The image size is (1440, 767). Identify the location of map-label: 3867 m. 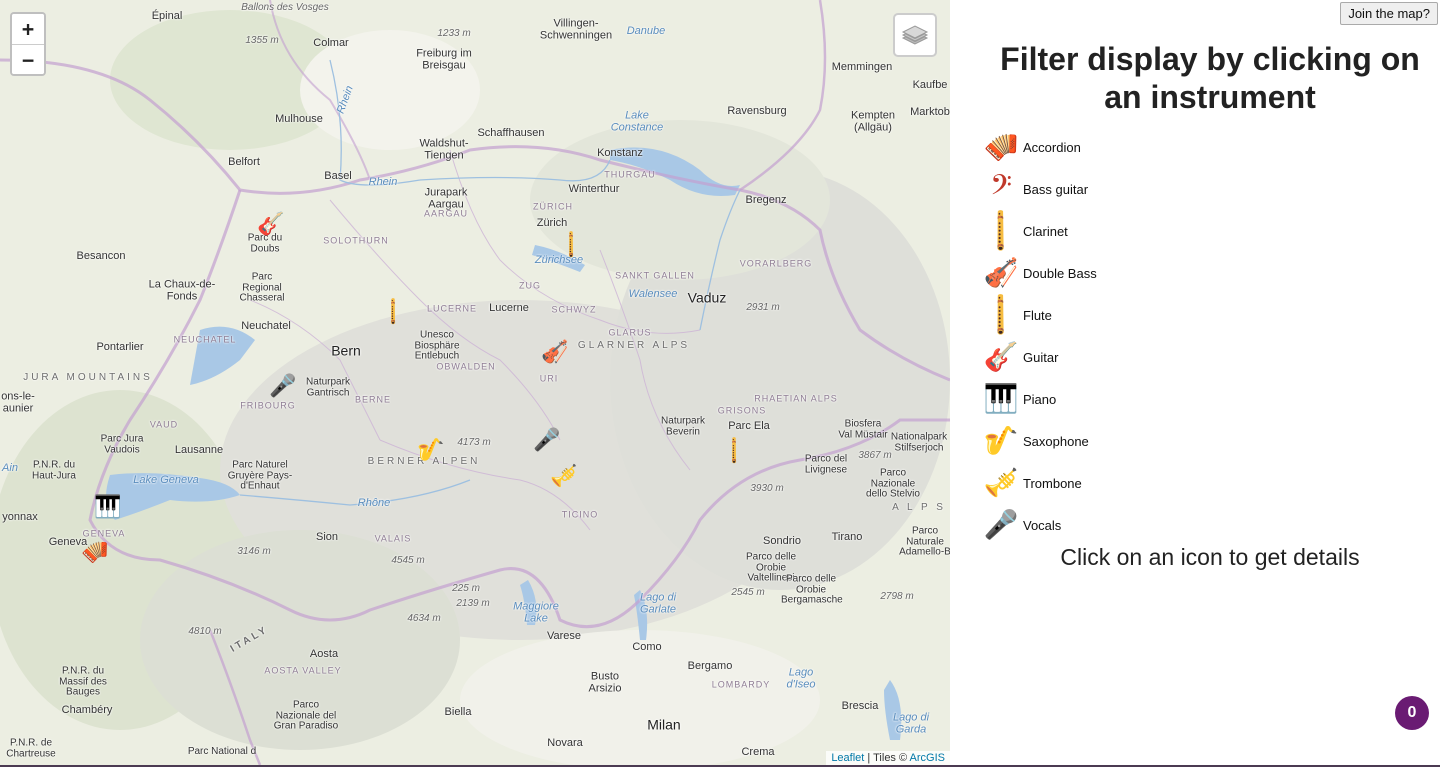
(875, 455).